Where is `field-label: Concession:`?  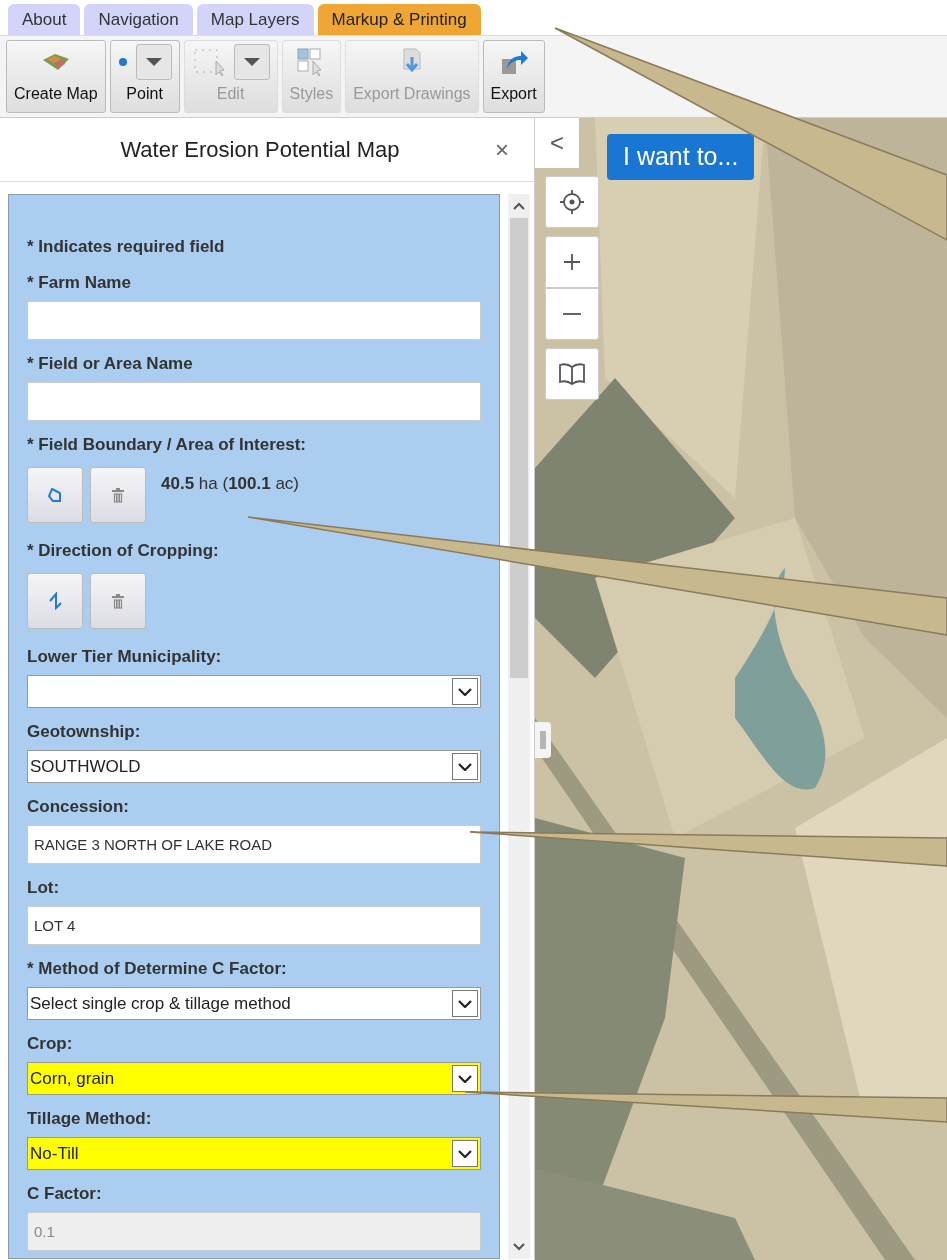 field-label: Concession: is located at coordinates (79, 807).